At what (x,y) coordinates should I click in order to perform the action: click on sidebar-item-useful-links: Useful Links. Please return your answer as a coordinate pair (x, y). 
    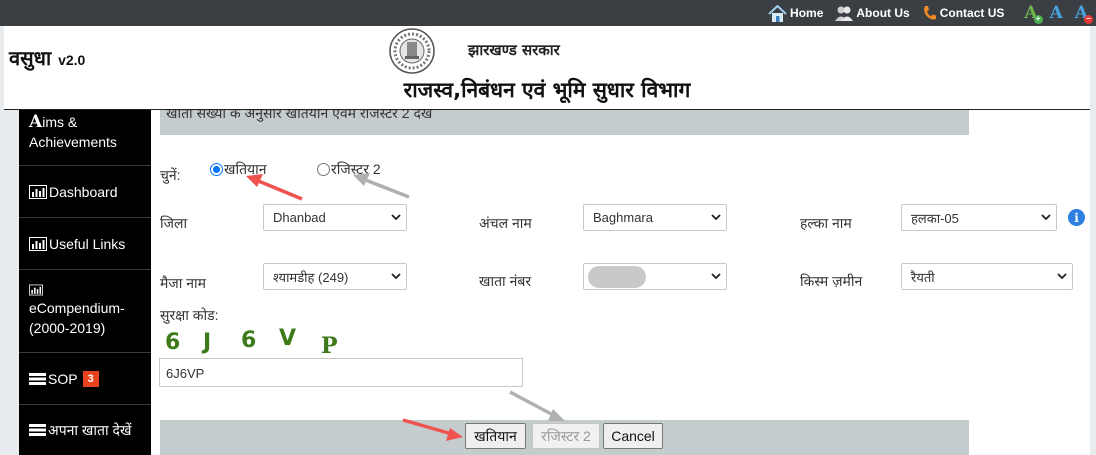
    Looking at the image, I should click on (85, 244).